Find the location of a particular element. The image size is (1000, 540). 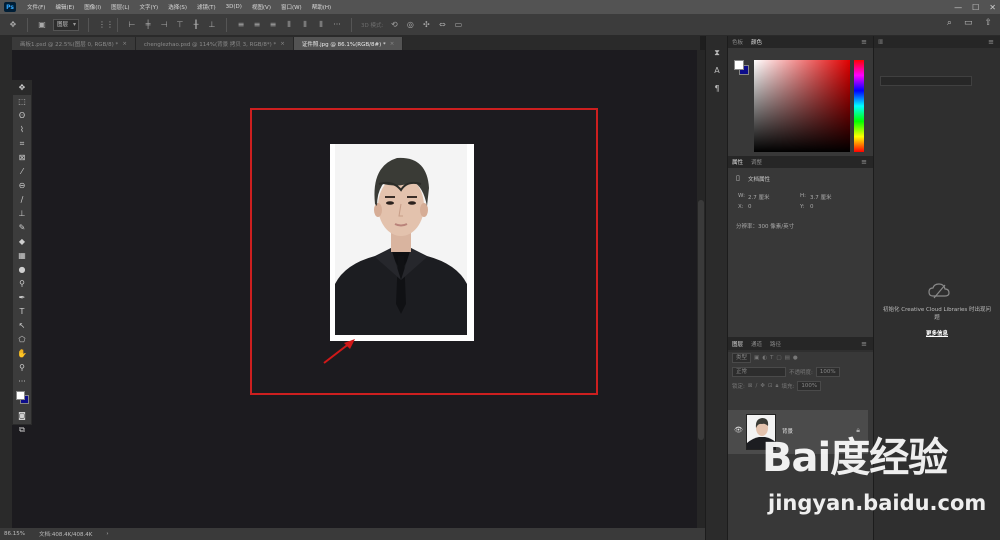

lock-artboard-icon: ⊡ is located at coordinates (770, 386).